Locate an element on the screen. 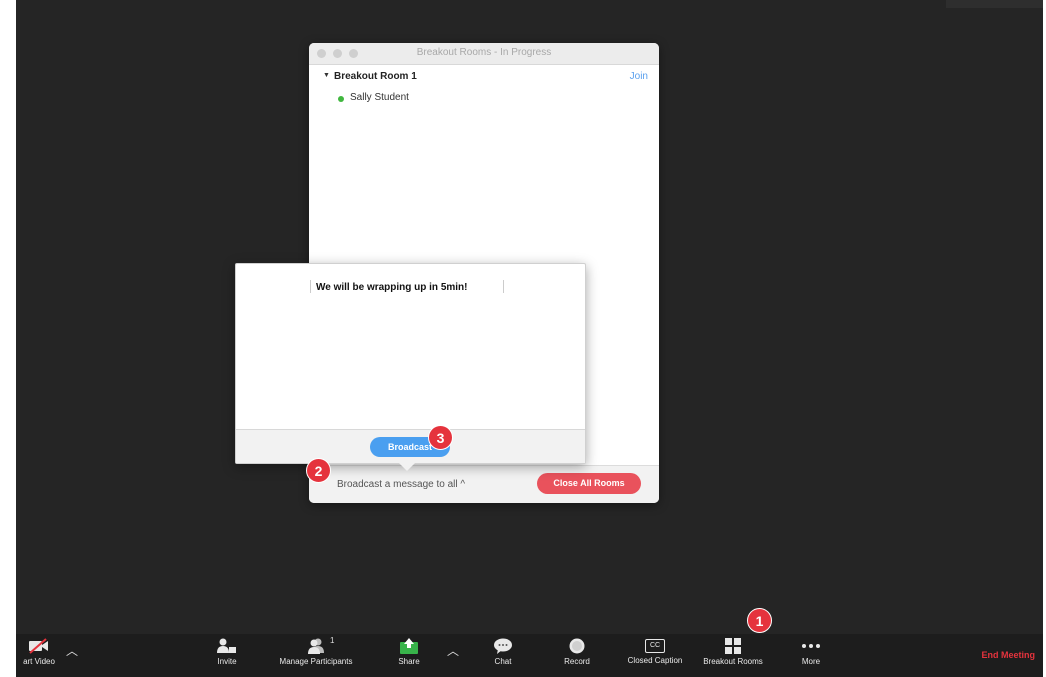 Image resolution: width=1046 pixels, height=677 pixels. start-video-button: art Video is located at coordinates (39, 652).